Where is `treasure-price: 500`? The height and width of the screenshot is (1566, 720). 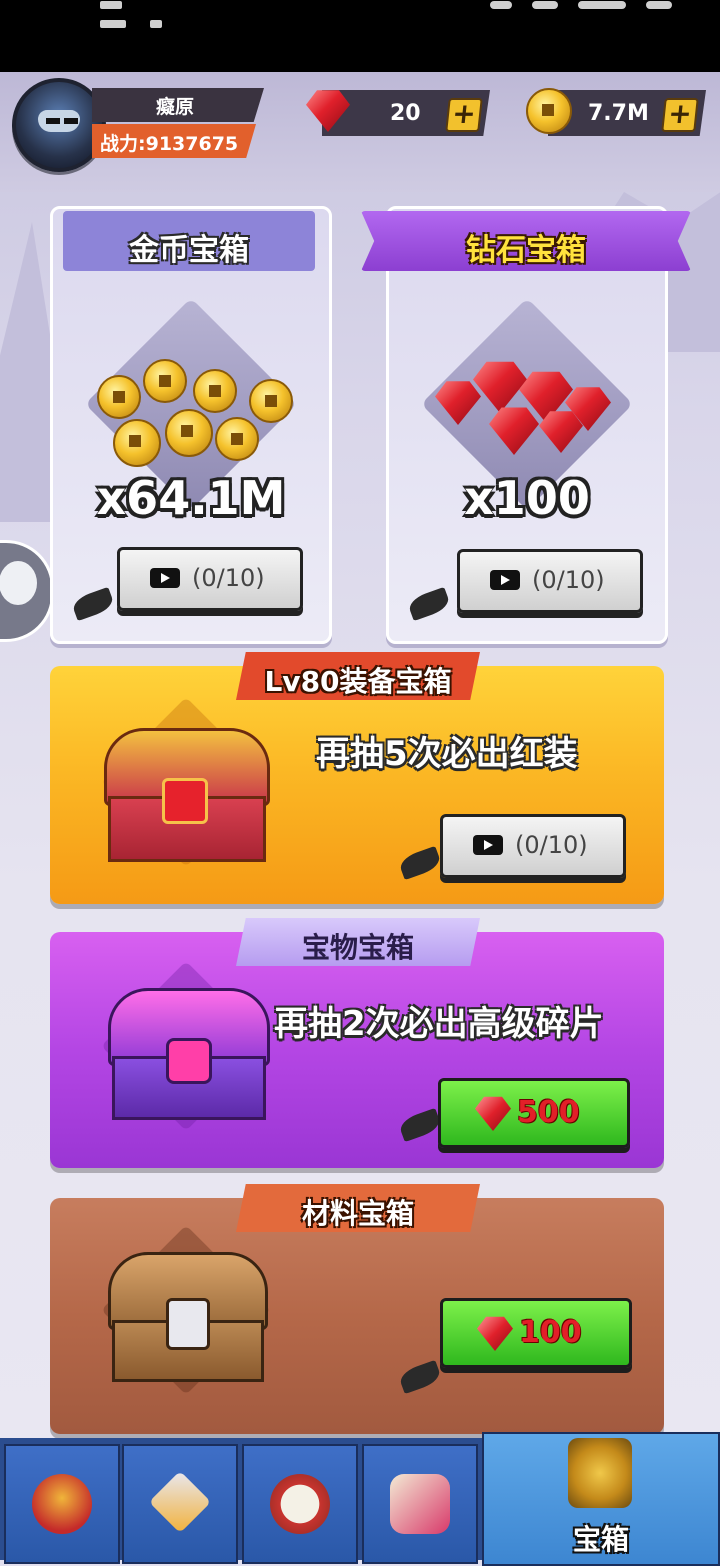
treasure-price: 500 is located at coordinates (548, 1112).